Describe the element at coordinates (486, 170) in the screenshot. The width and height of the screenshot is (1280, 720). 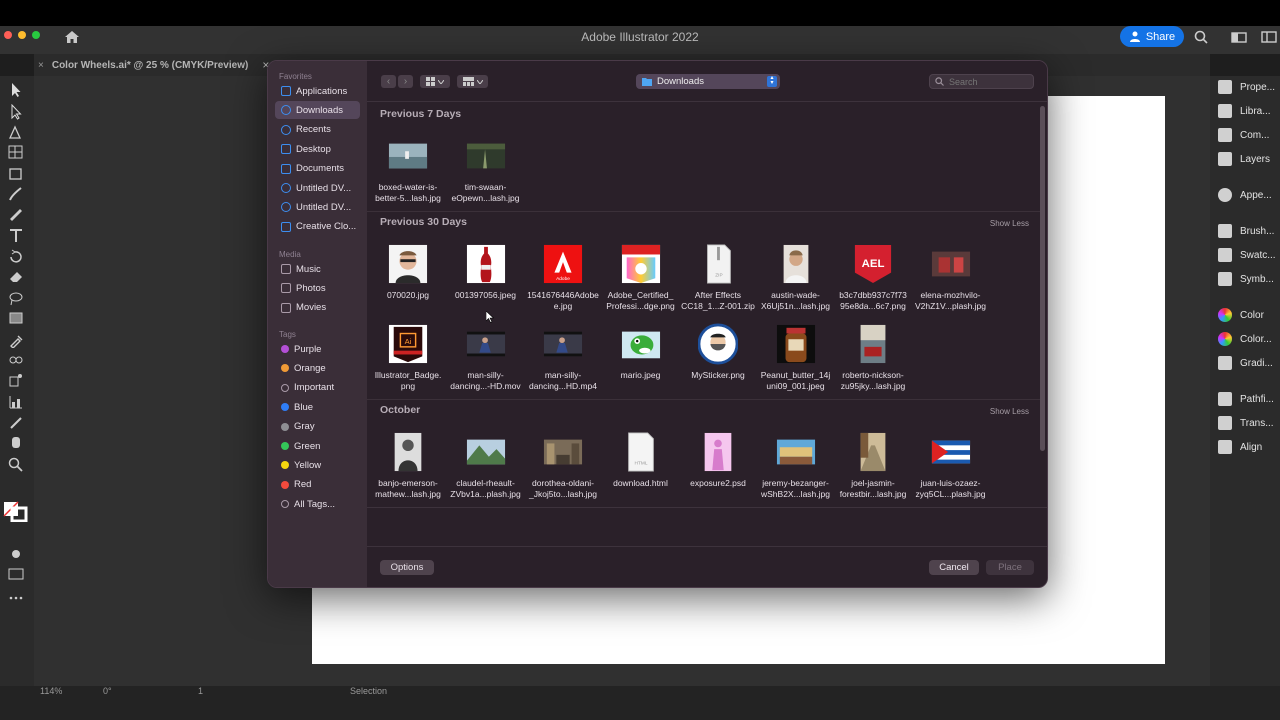
I see `file-item: tim-swaan-eOpewn...lash.jpg` at that location.